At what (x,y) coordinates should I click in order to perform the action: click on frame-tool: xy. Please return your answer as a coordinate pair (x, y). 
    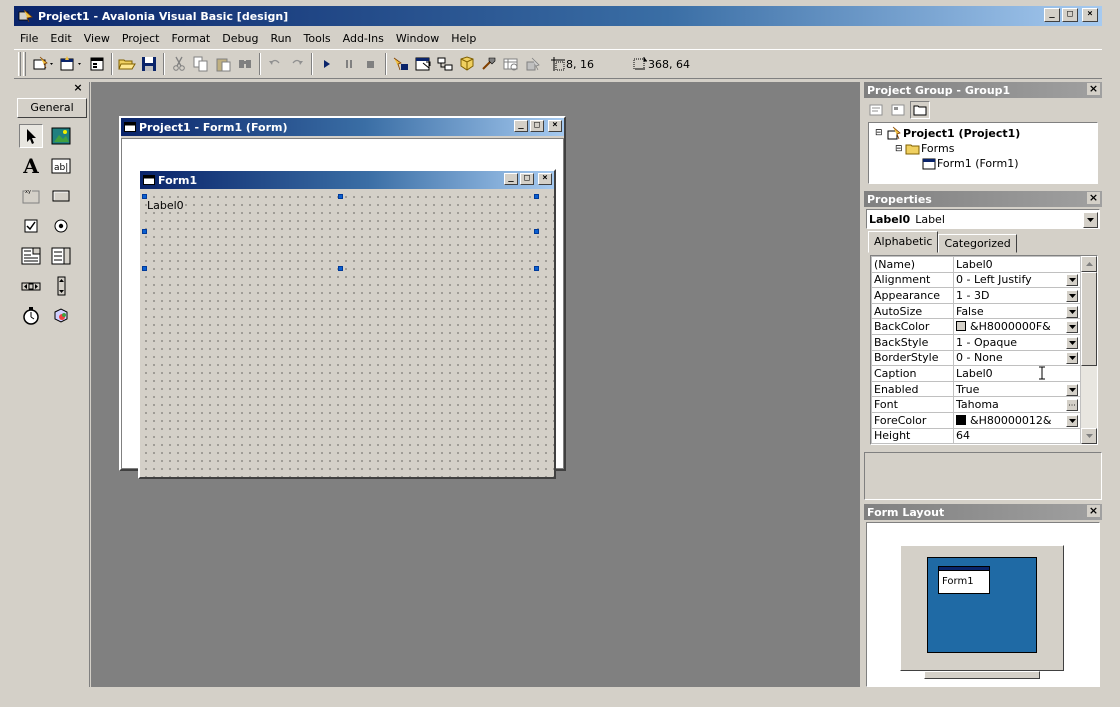
    Looking at the image, I should click on (31, 196).